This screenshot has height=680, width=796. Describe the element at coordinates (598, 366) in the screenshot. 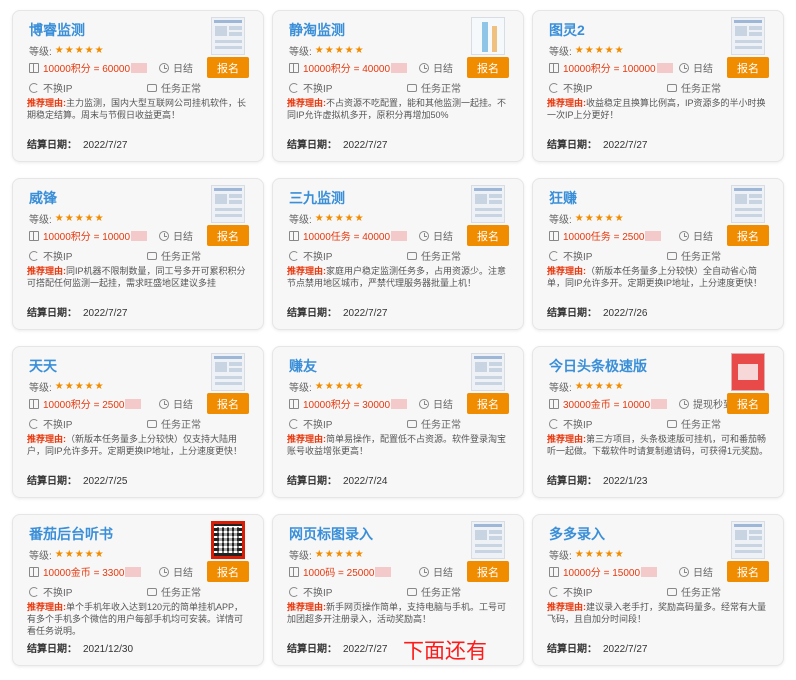

I see `task-title-link: 今日头条极速版` at that location.